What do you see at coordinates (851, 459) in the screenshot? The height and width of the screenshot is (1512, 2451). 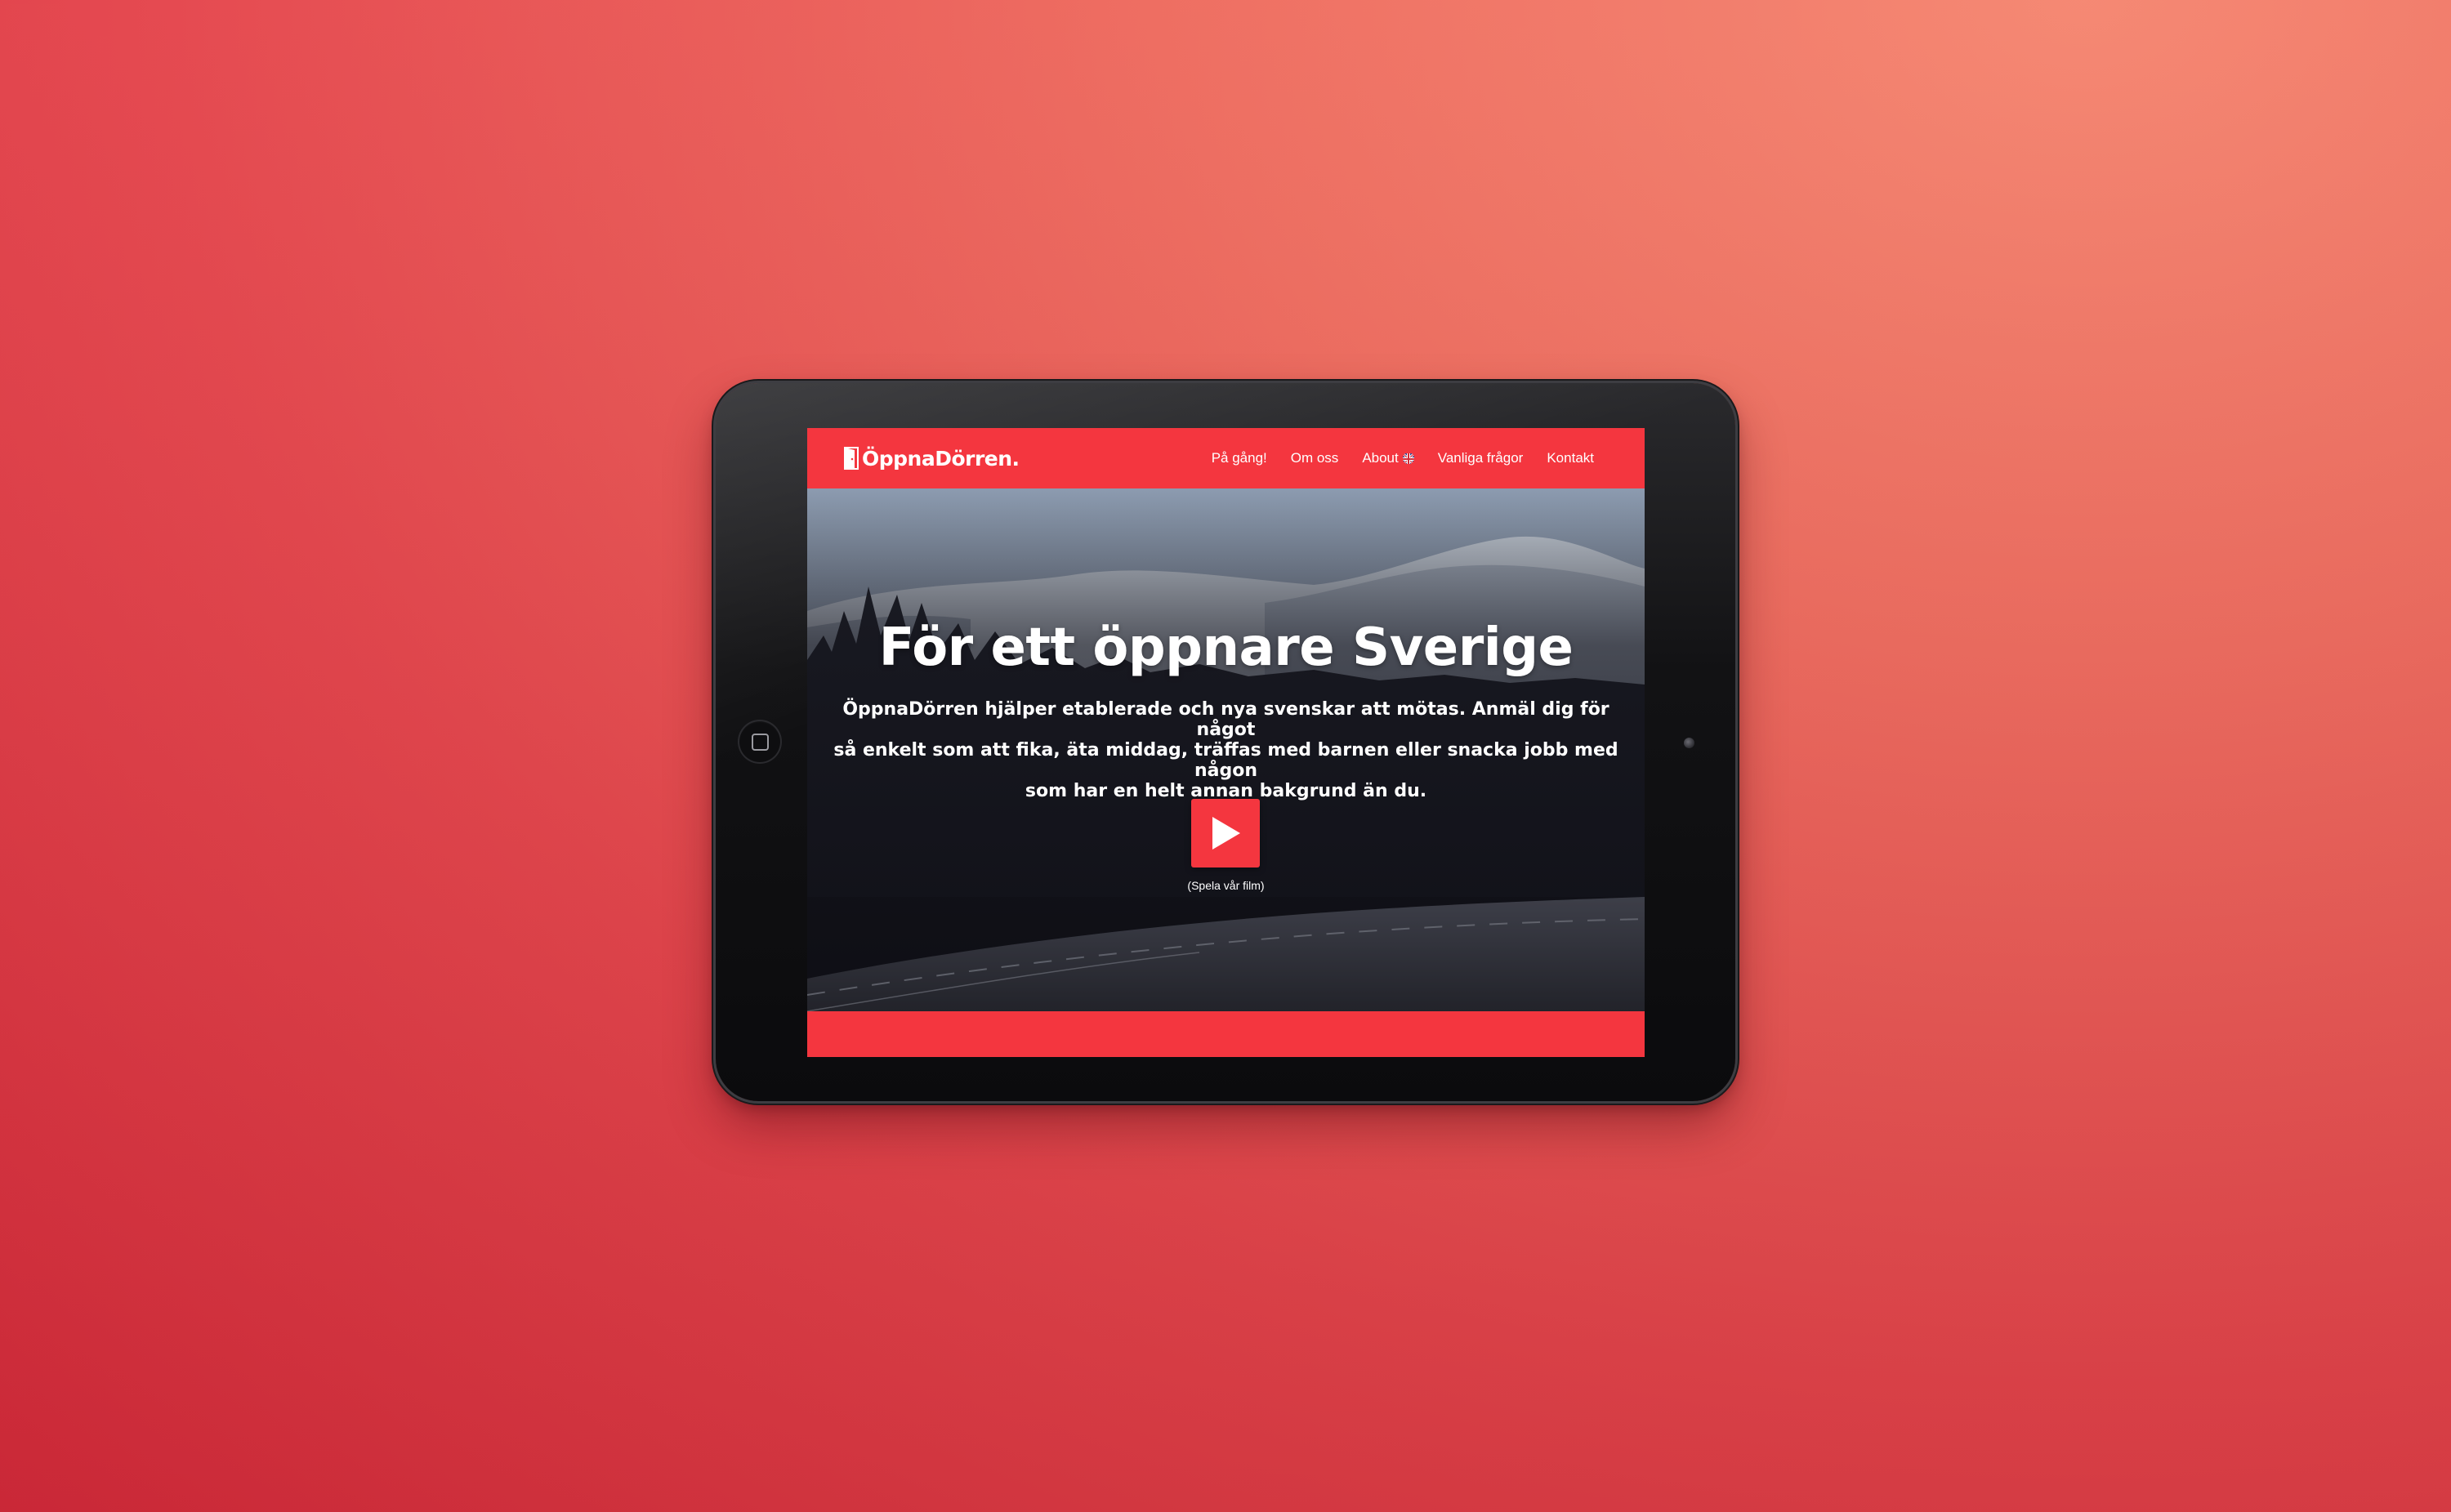 I see `door-icon` at bounding box center [851, 459].